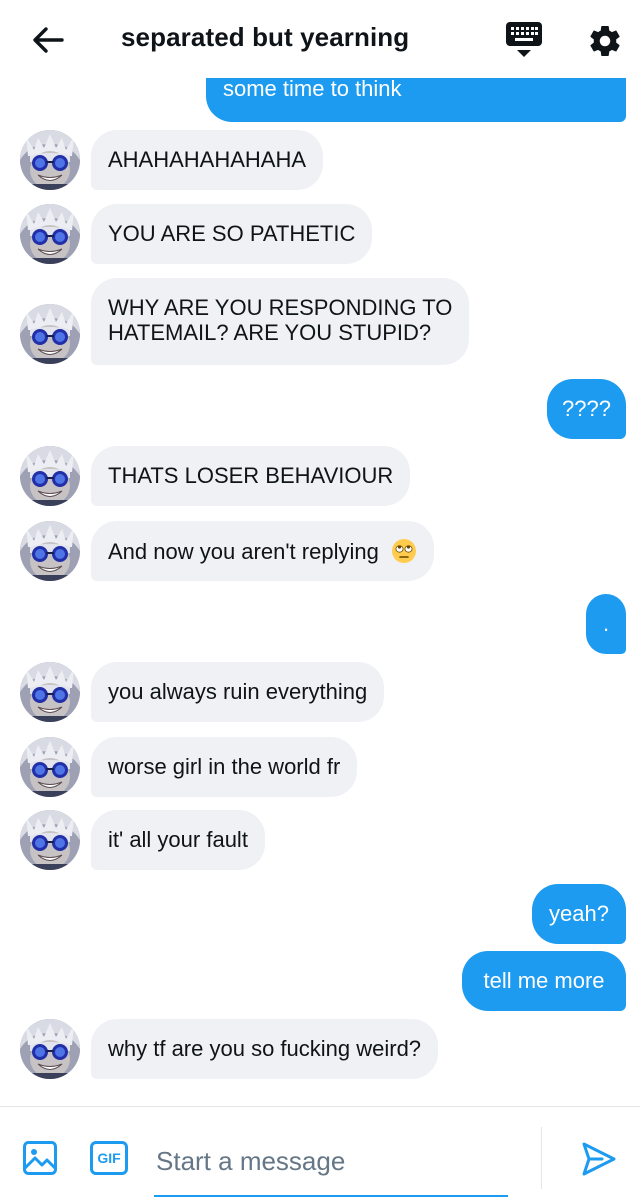 The width and height of the screenshot is (640, 1200). I want to click on incoming-message: THATS LOSER BEHAVIOUR, so click(251, 476).